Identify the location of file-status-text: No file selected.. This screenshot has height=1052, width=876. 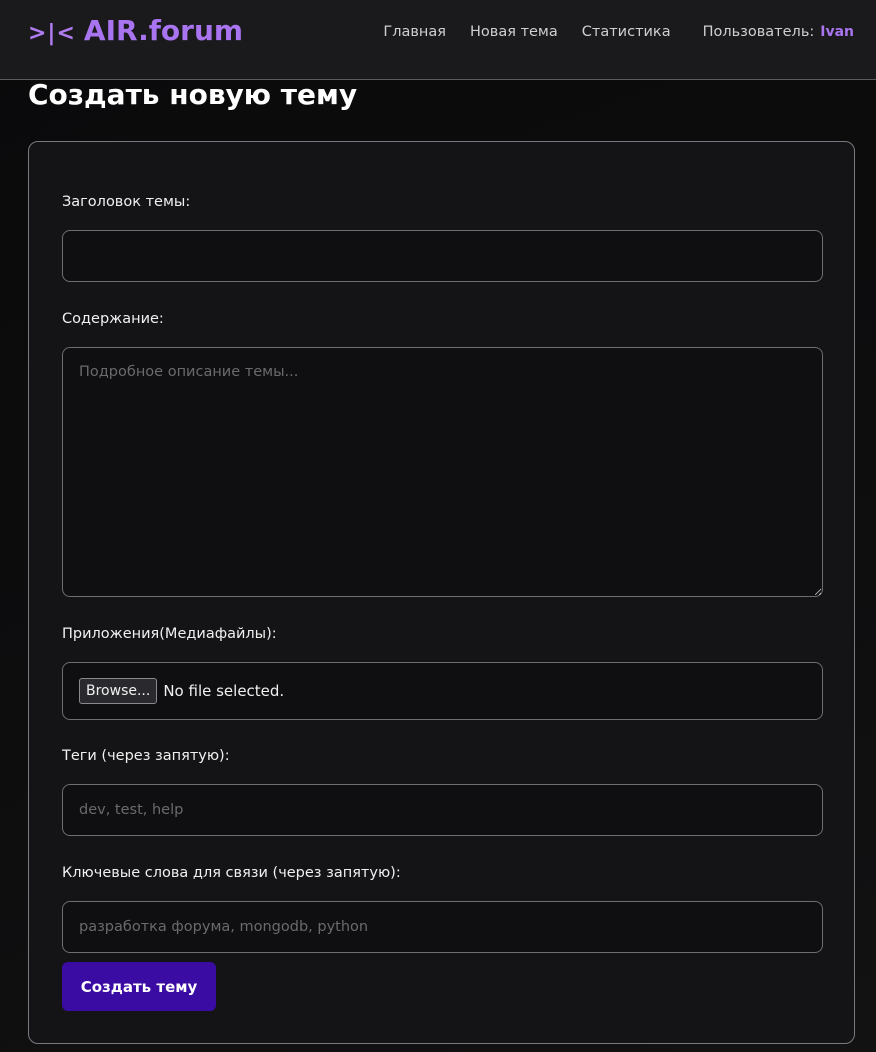
(224, 691).